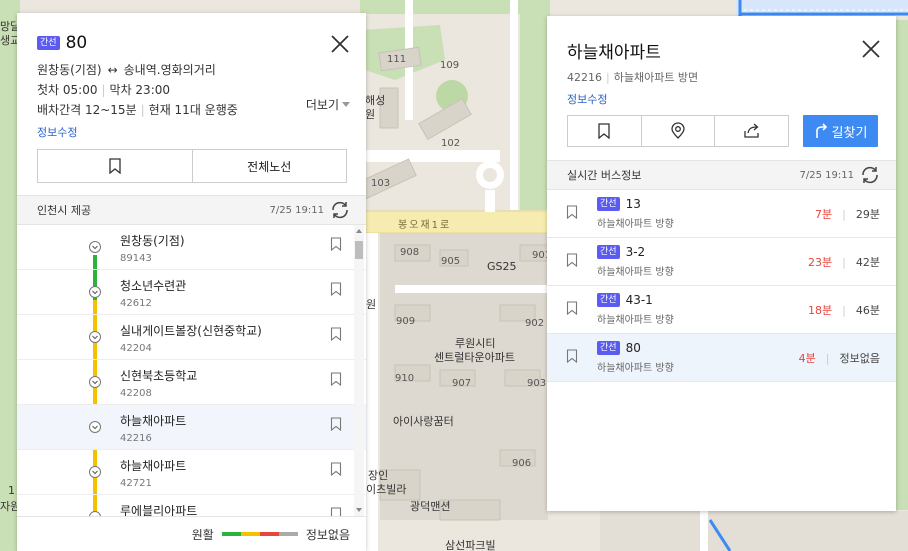 This screenshot has width=908, height=551. I want to click on bus-number: 3-2, so click(635, 252).